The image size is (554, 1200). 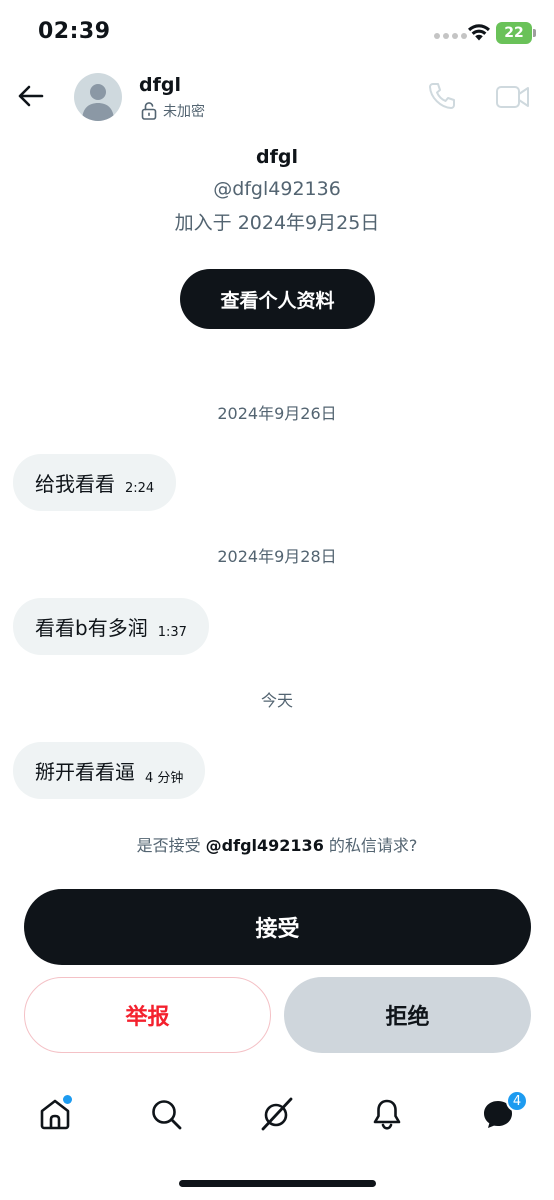 I want to click on avatar, so click(x=98, y=97).